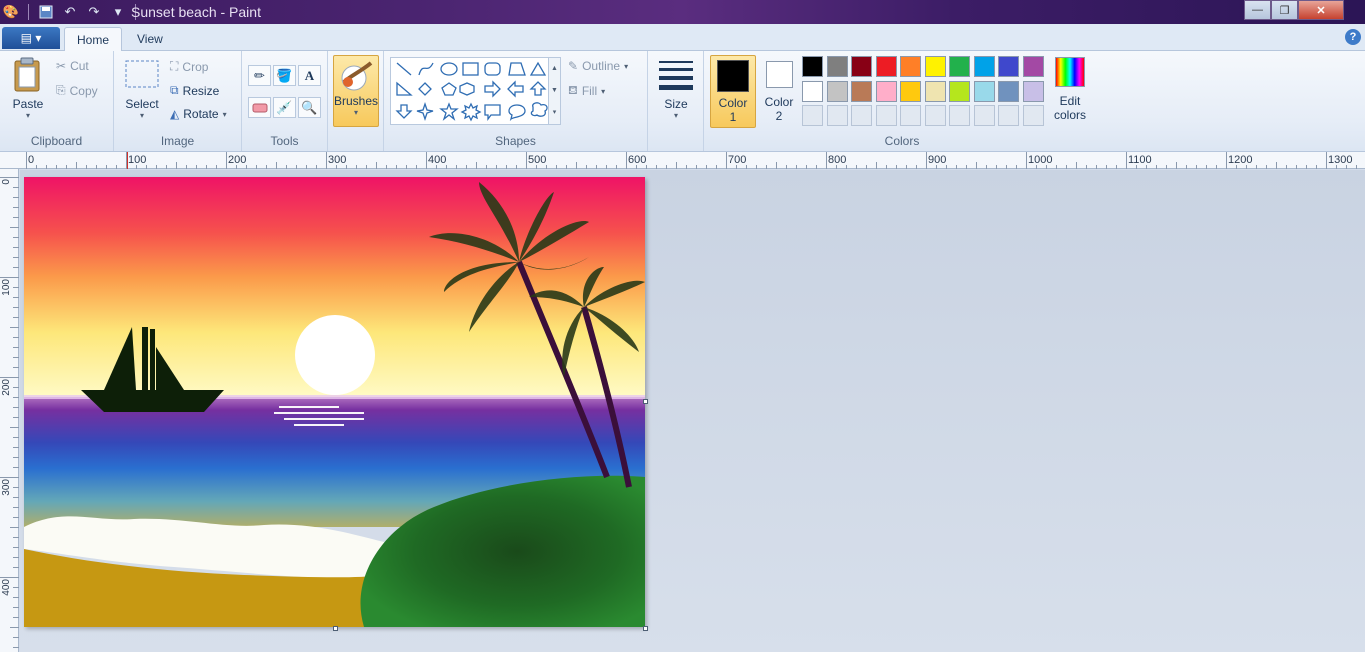 Image resolution: width=1365 pixels, height=652 pixels. I want to click on shapes-icons, so click(473, 92).